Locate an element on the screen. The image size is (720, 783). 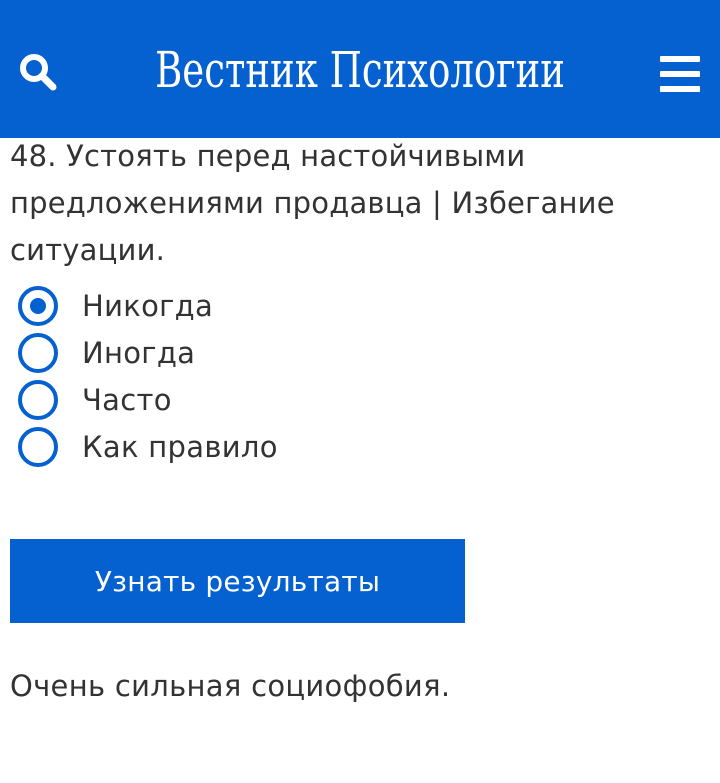
option-label: Часто is located at coordinates (127, 399).